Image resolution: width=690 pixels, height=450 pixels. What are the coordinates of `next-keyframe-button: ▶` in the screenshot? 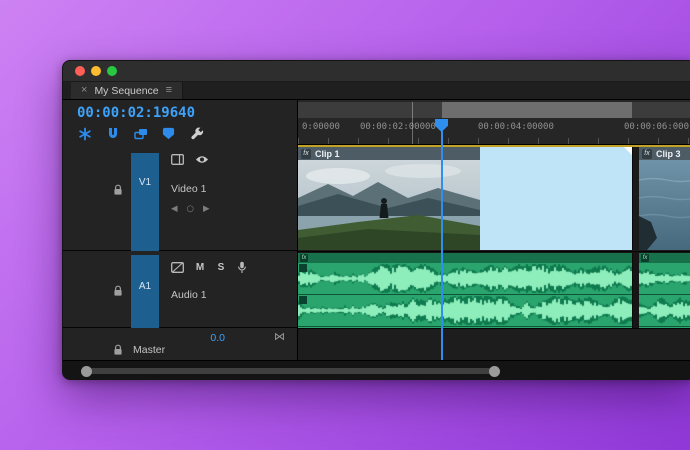 It's located at (206, 209).